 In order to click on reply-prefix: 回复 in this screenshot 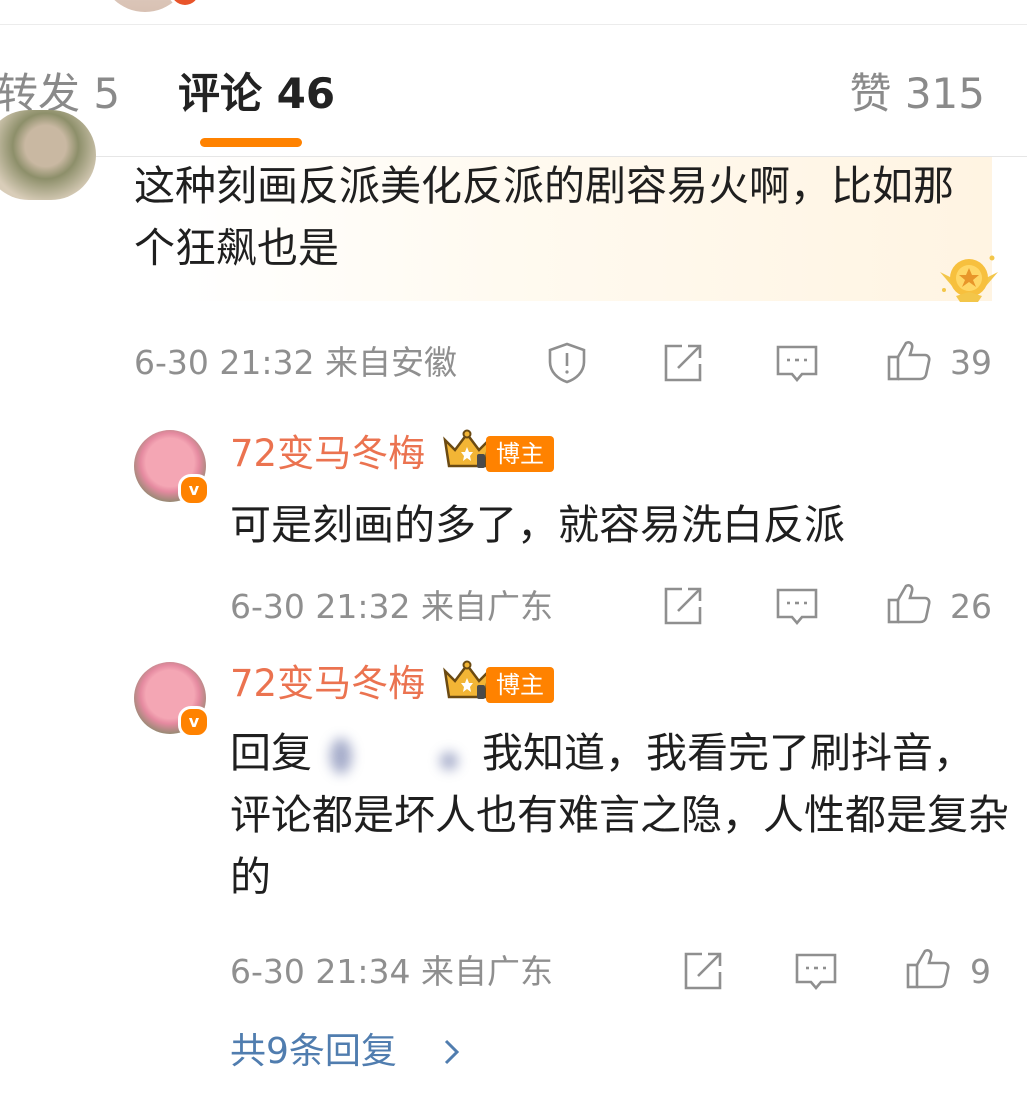, I will do `click(271, 753)`.